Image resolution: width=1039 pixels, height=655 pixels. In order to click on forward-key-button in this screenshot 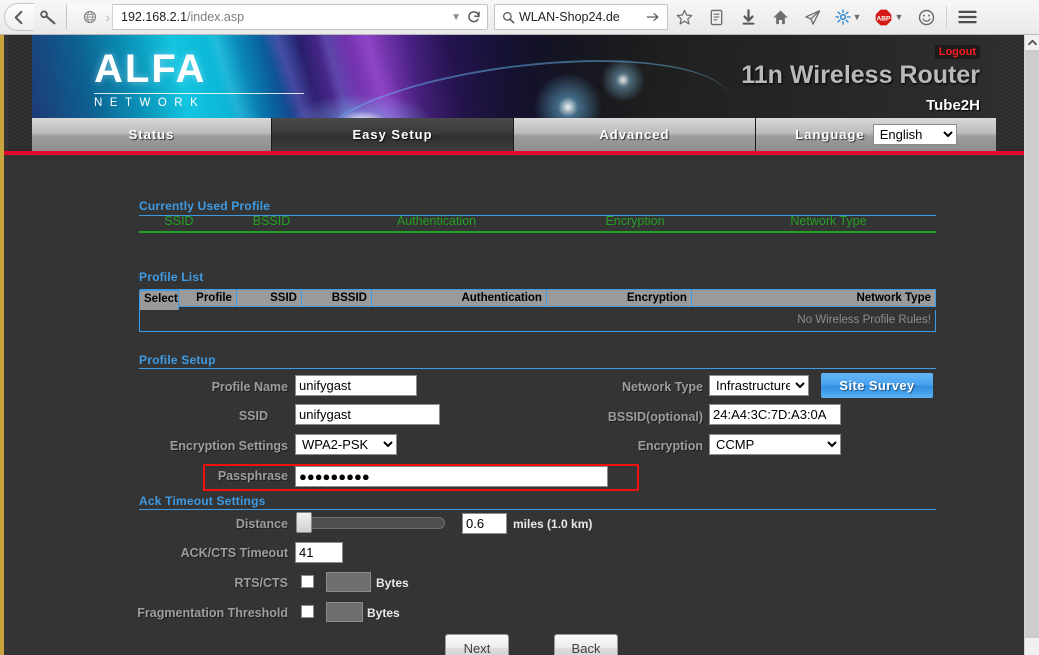, I will do `click(49, 17)`.